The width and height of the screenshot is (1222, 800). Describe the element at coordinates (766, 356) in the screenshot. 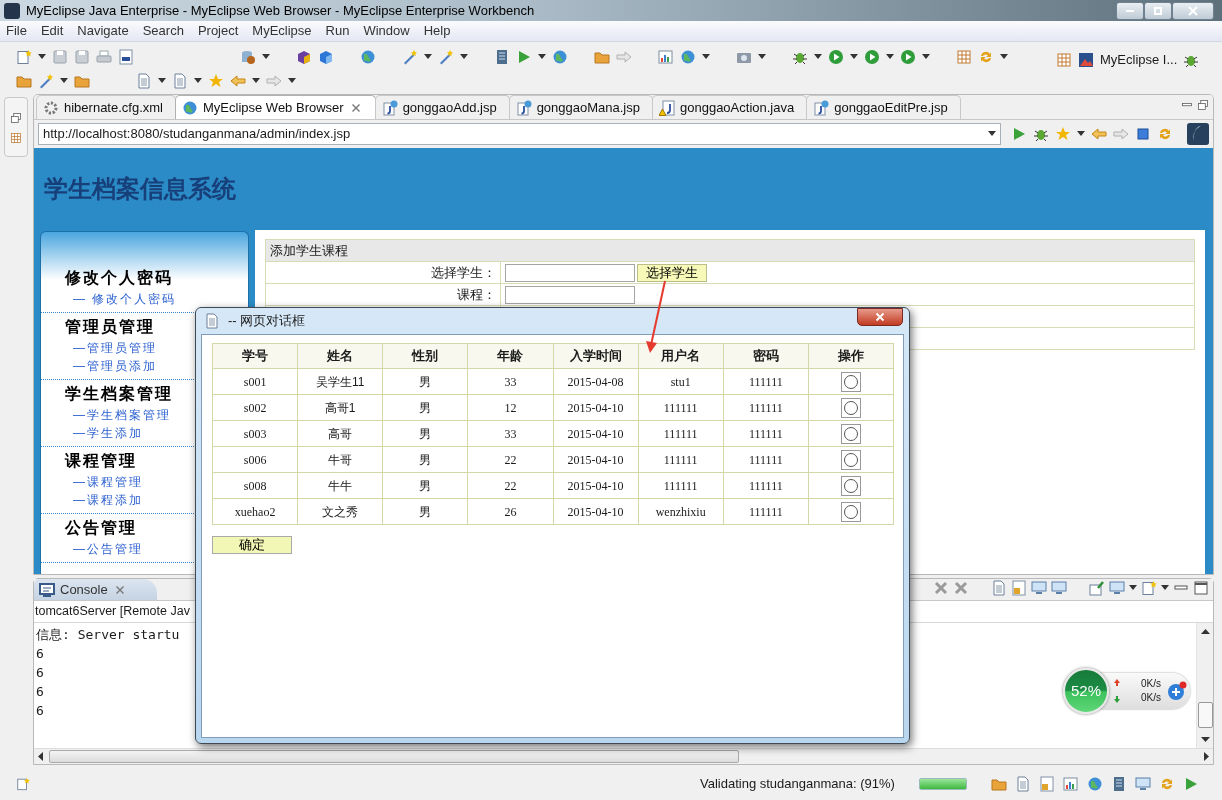

I see `column-header: 密码` at that location.